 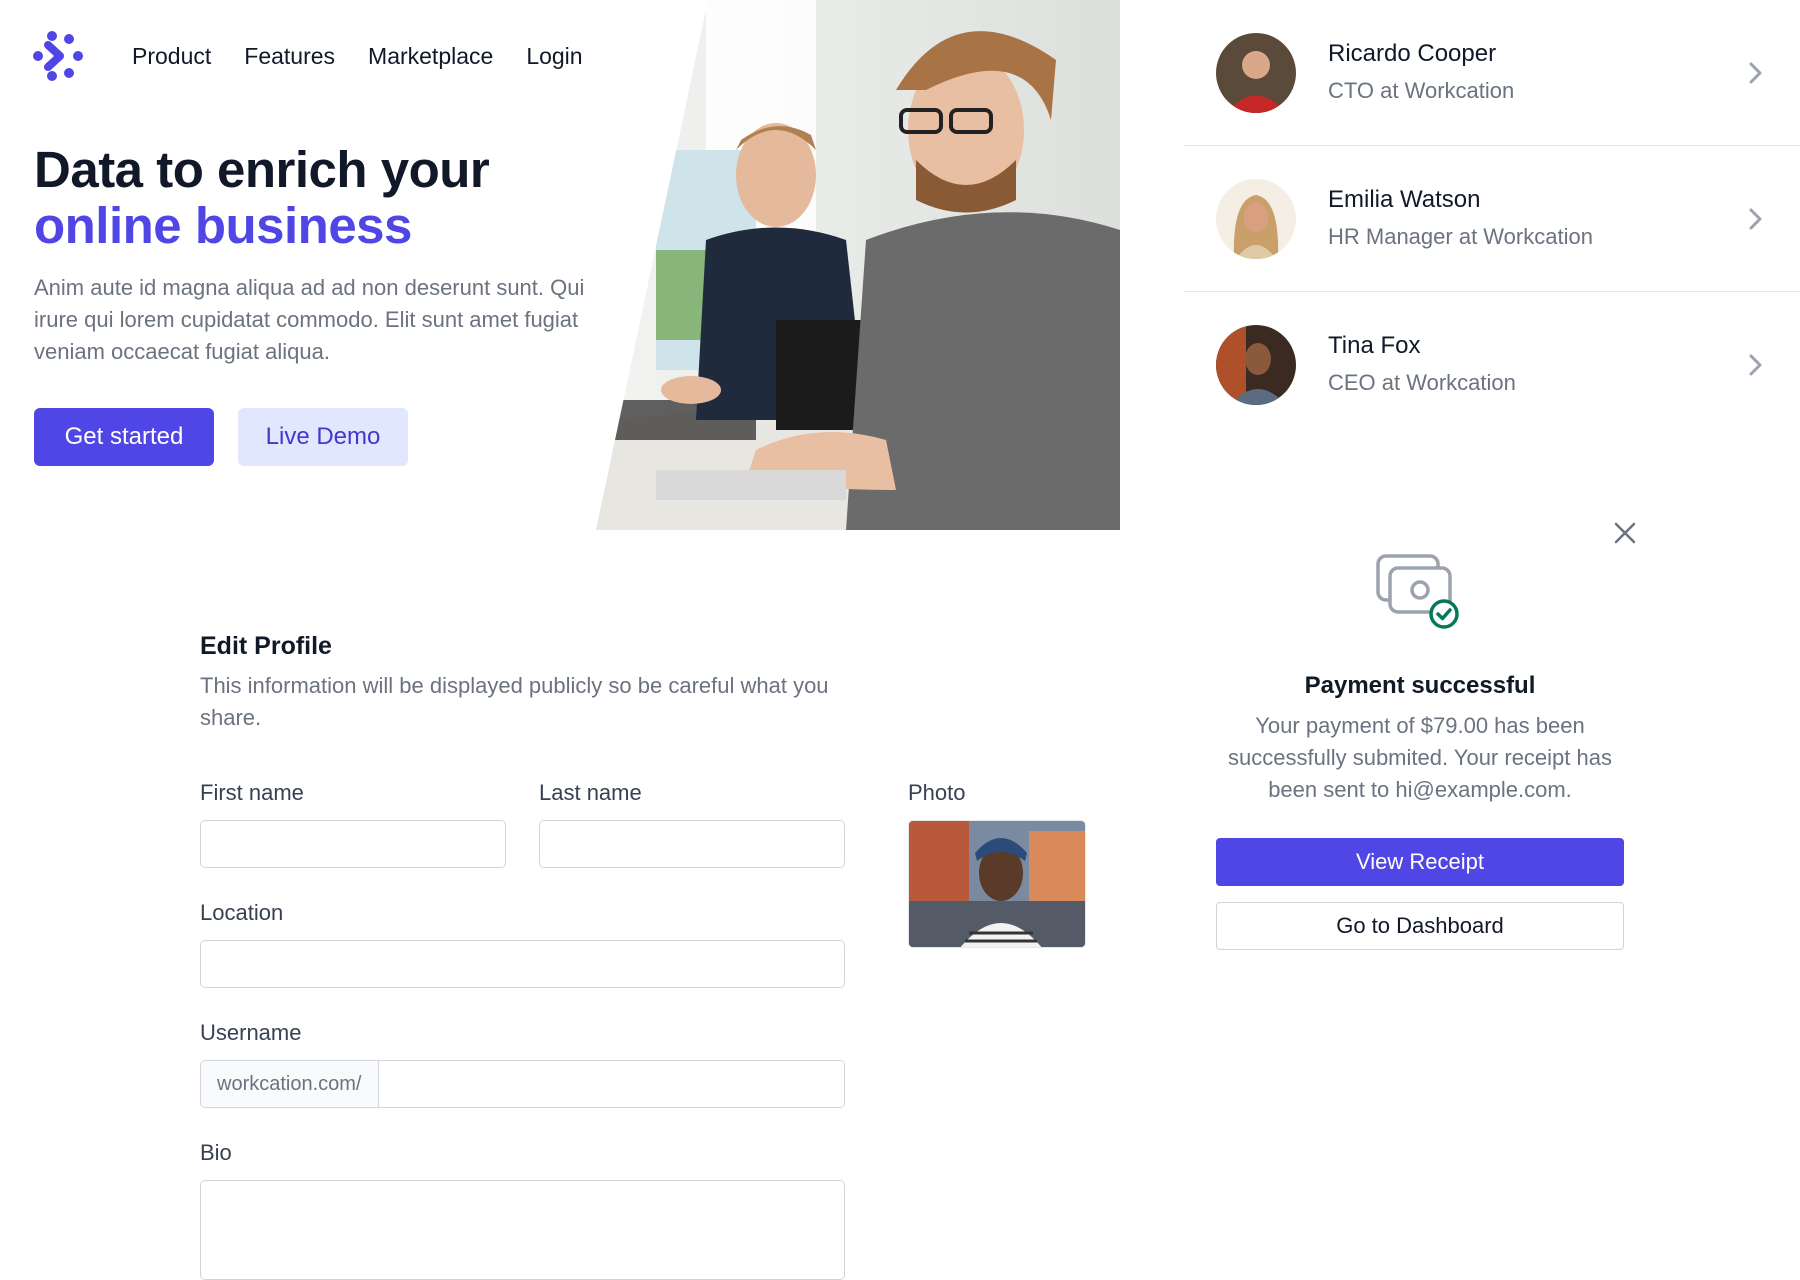 What do you see at coordinates (171, 56) in the screenshot?
I see `nav-product-link: Product` at bounding box center [171, 56].